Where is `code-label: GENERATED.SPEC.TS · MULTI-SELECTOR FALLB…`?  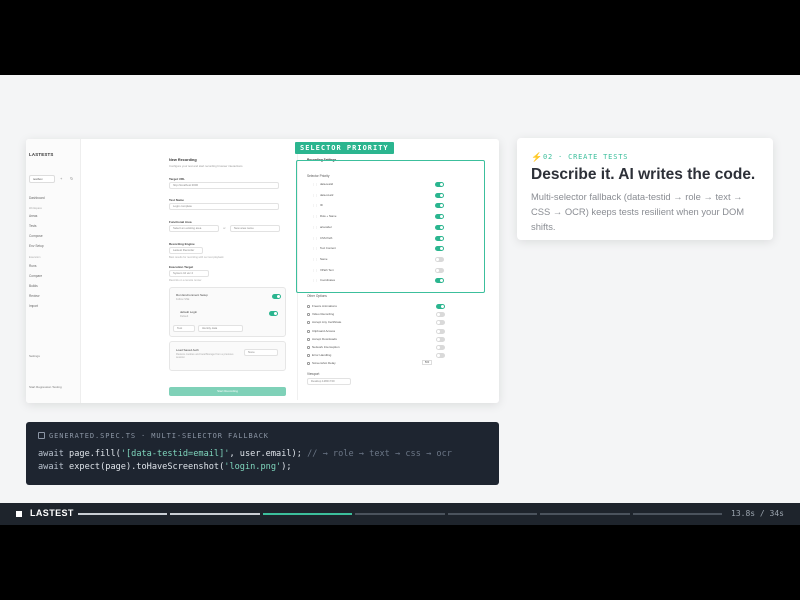
code-label: GENERATED.SPEC.TS · MULTI-SELECTOR FALLB… is located at coordinates (159, 436).